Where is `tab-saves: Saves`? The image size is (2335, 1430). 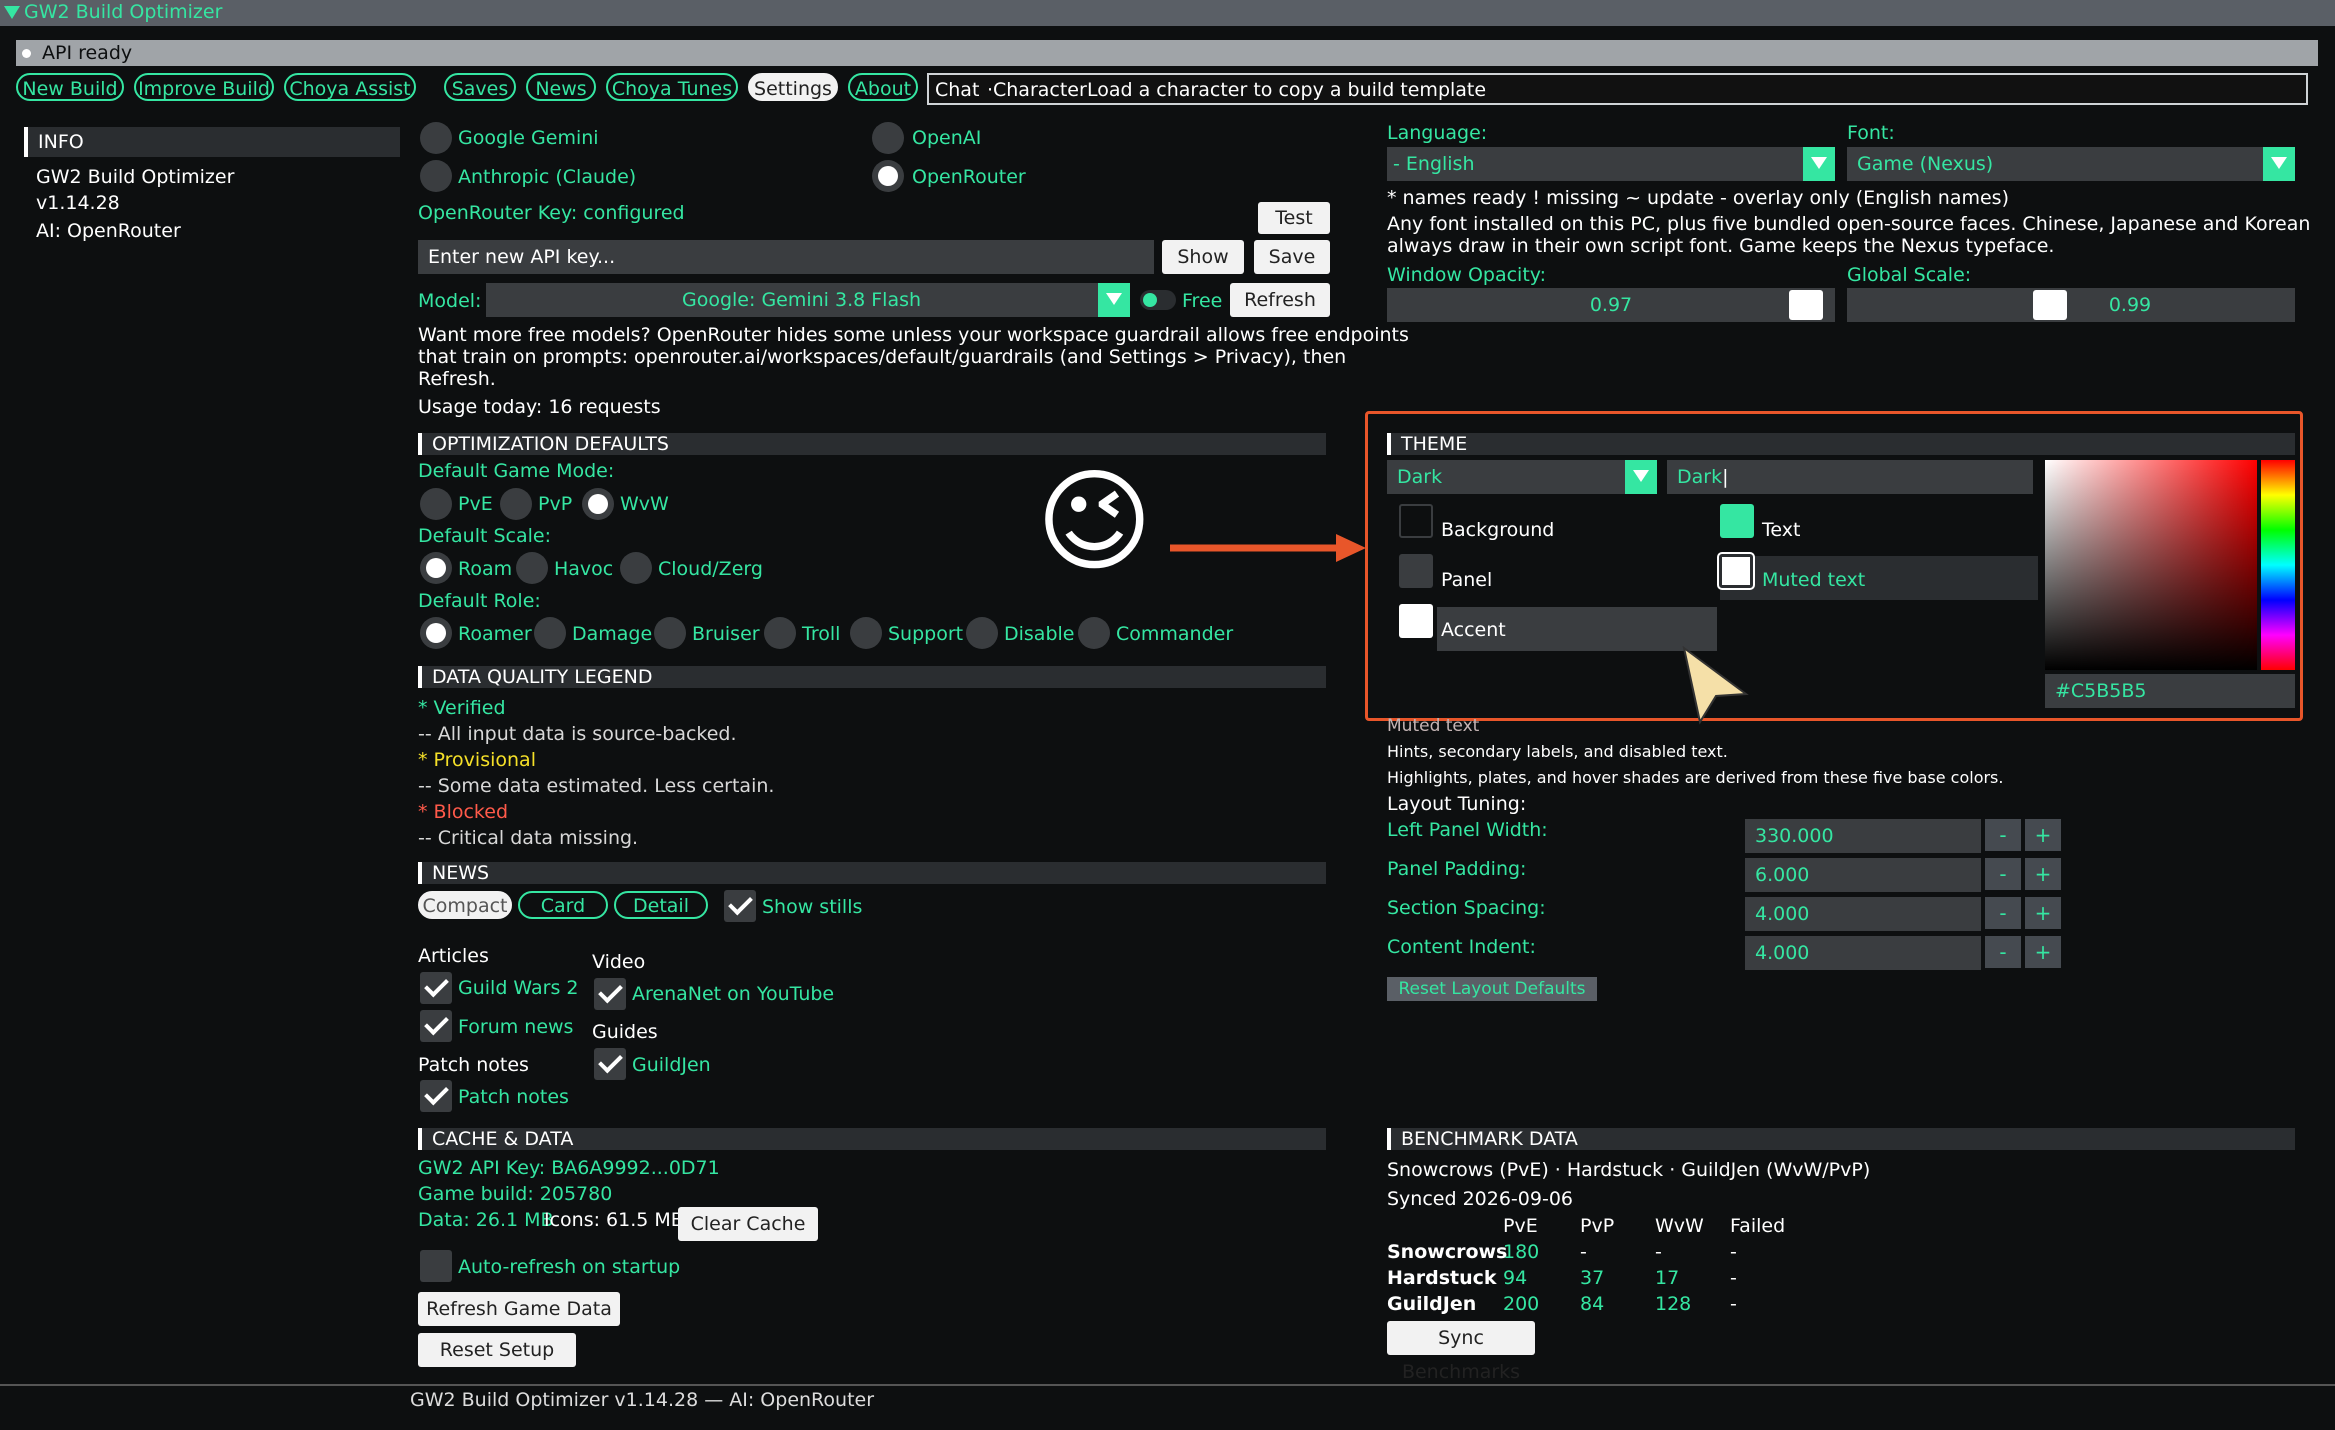
tab-saves: Saves is located at coordinates (480, 87).